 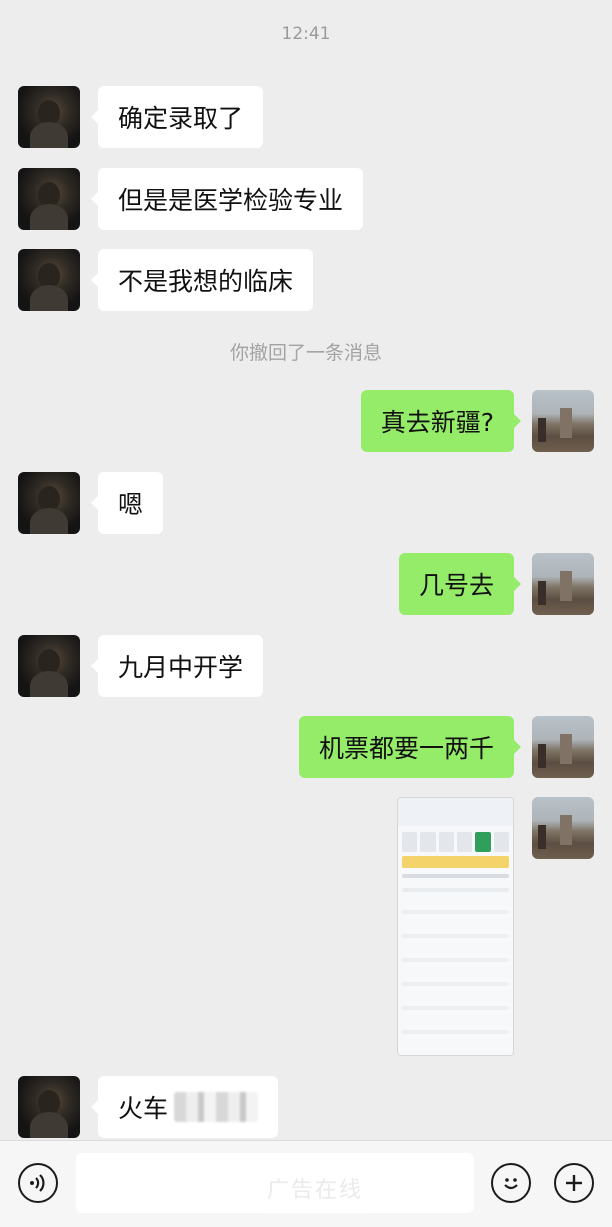 I want to click on received-message-bubble: 嗯, so click(x=127, y=503).